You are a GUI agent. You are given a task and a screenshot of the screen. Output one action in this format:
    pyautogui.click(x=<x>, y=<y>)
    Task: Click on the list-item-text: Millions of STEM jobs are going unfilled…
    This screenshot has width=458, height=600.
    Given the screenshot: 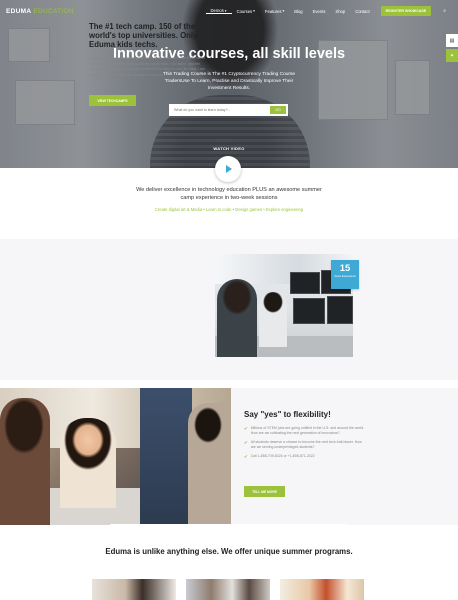 What is the action you would take?
    pyautogui.click(x=307, y=430)
    